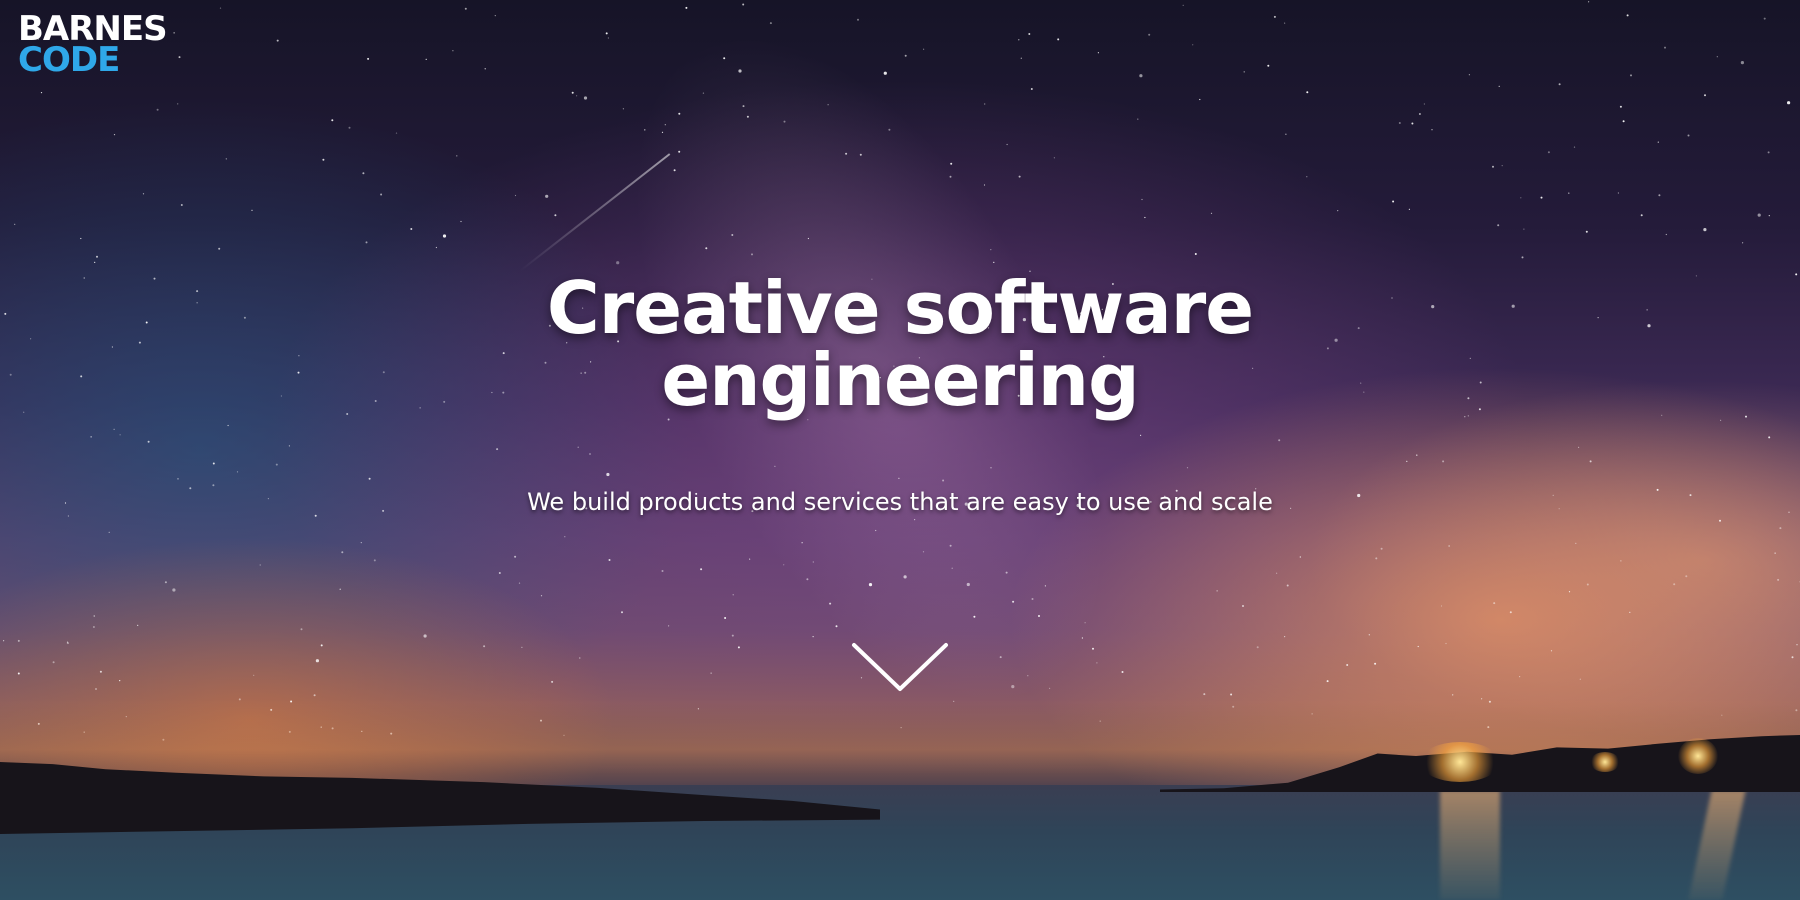 Image resolution: width=1800 pixels, height=900 pixels. I want to click on scroll-down-button, so click(900, 668).